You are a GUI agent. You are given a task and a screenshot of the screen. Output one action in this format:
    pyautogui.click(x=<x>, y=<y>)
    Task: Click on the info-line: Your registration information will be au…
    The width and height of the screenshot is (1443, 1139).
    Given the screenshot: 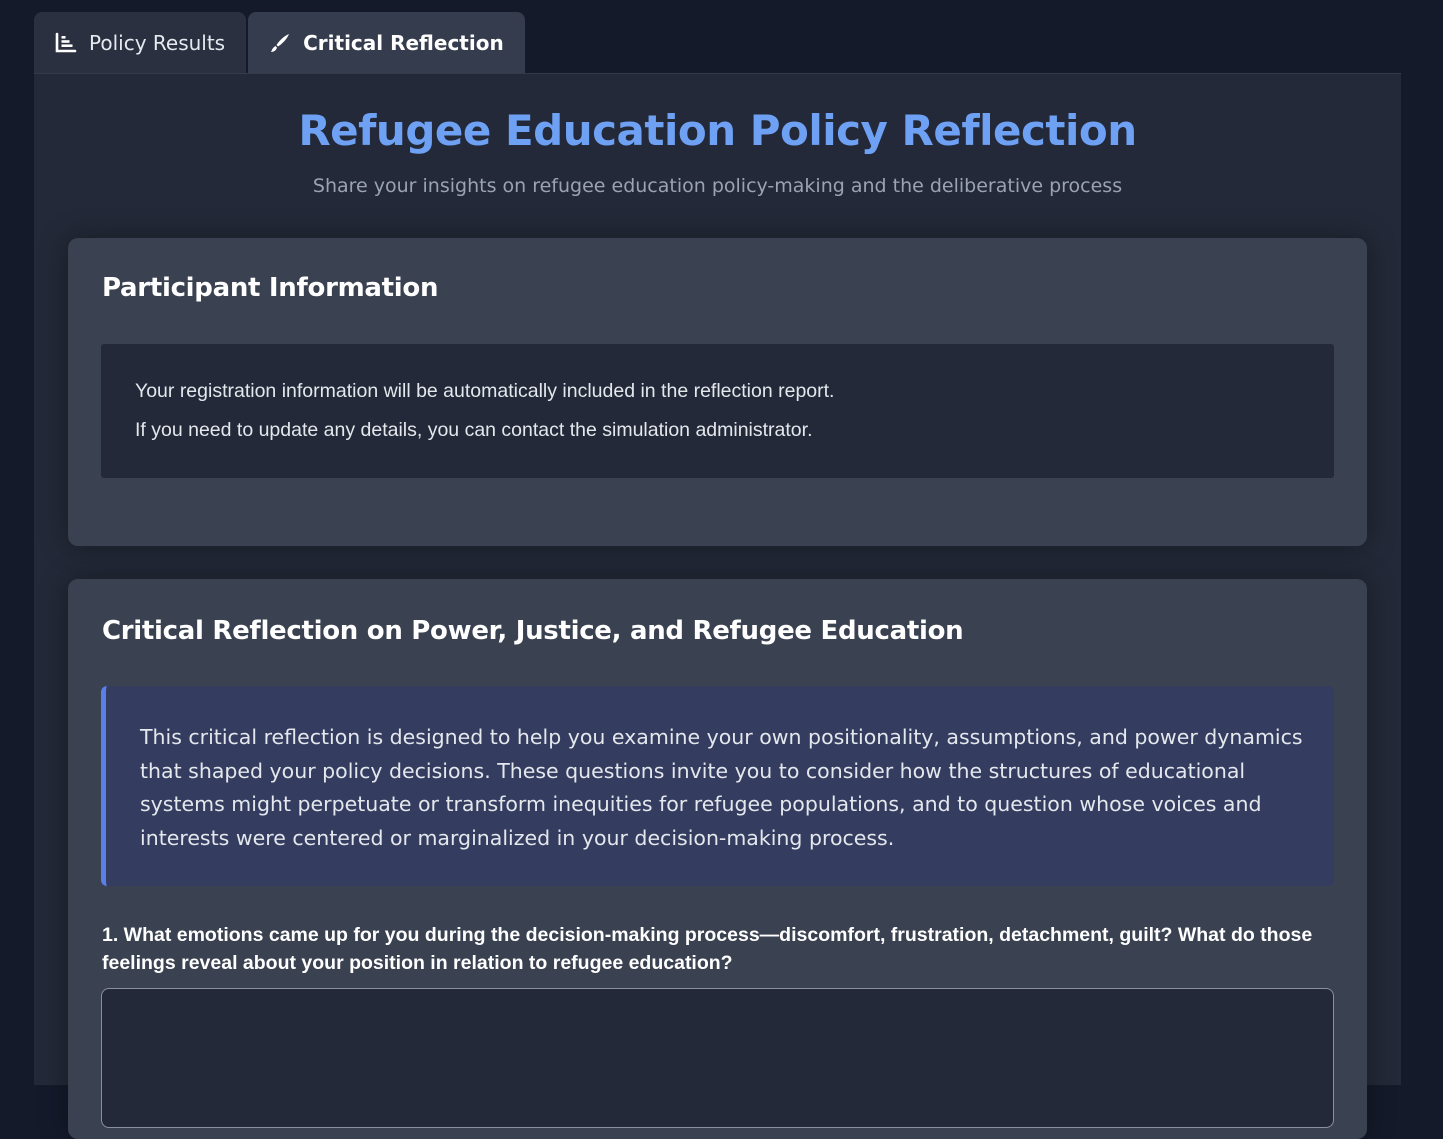 What is the action you would take?
    pyautogui.click(x=485, y=391)
    